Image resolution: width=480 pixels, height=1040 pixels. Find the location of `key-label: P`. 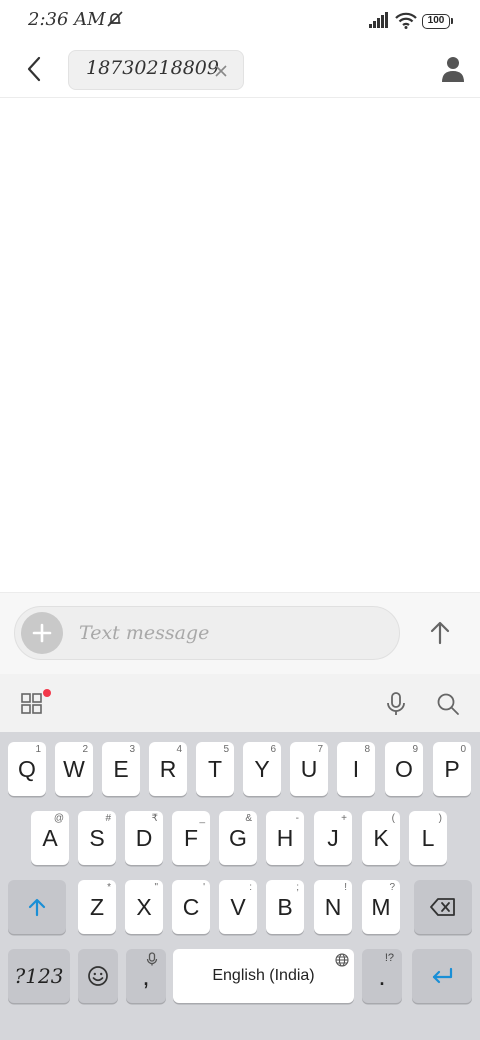

key-label: P is located at coordinates (452, 768).